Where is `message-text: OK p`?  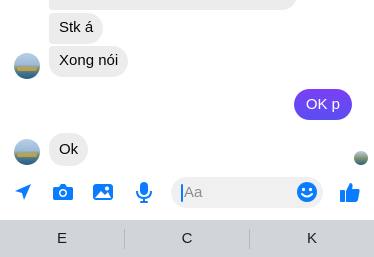 message-text: OK p is located at coordinates (322, 104).